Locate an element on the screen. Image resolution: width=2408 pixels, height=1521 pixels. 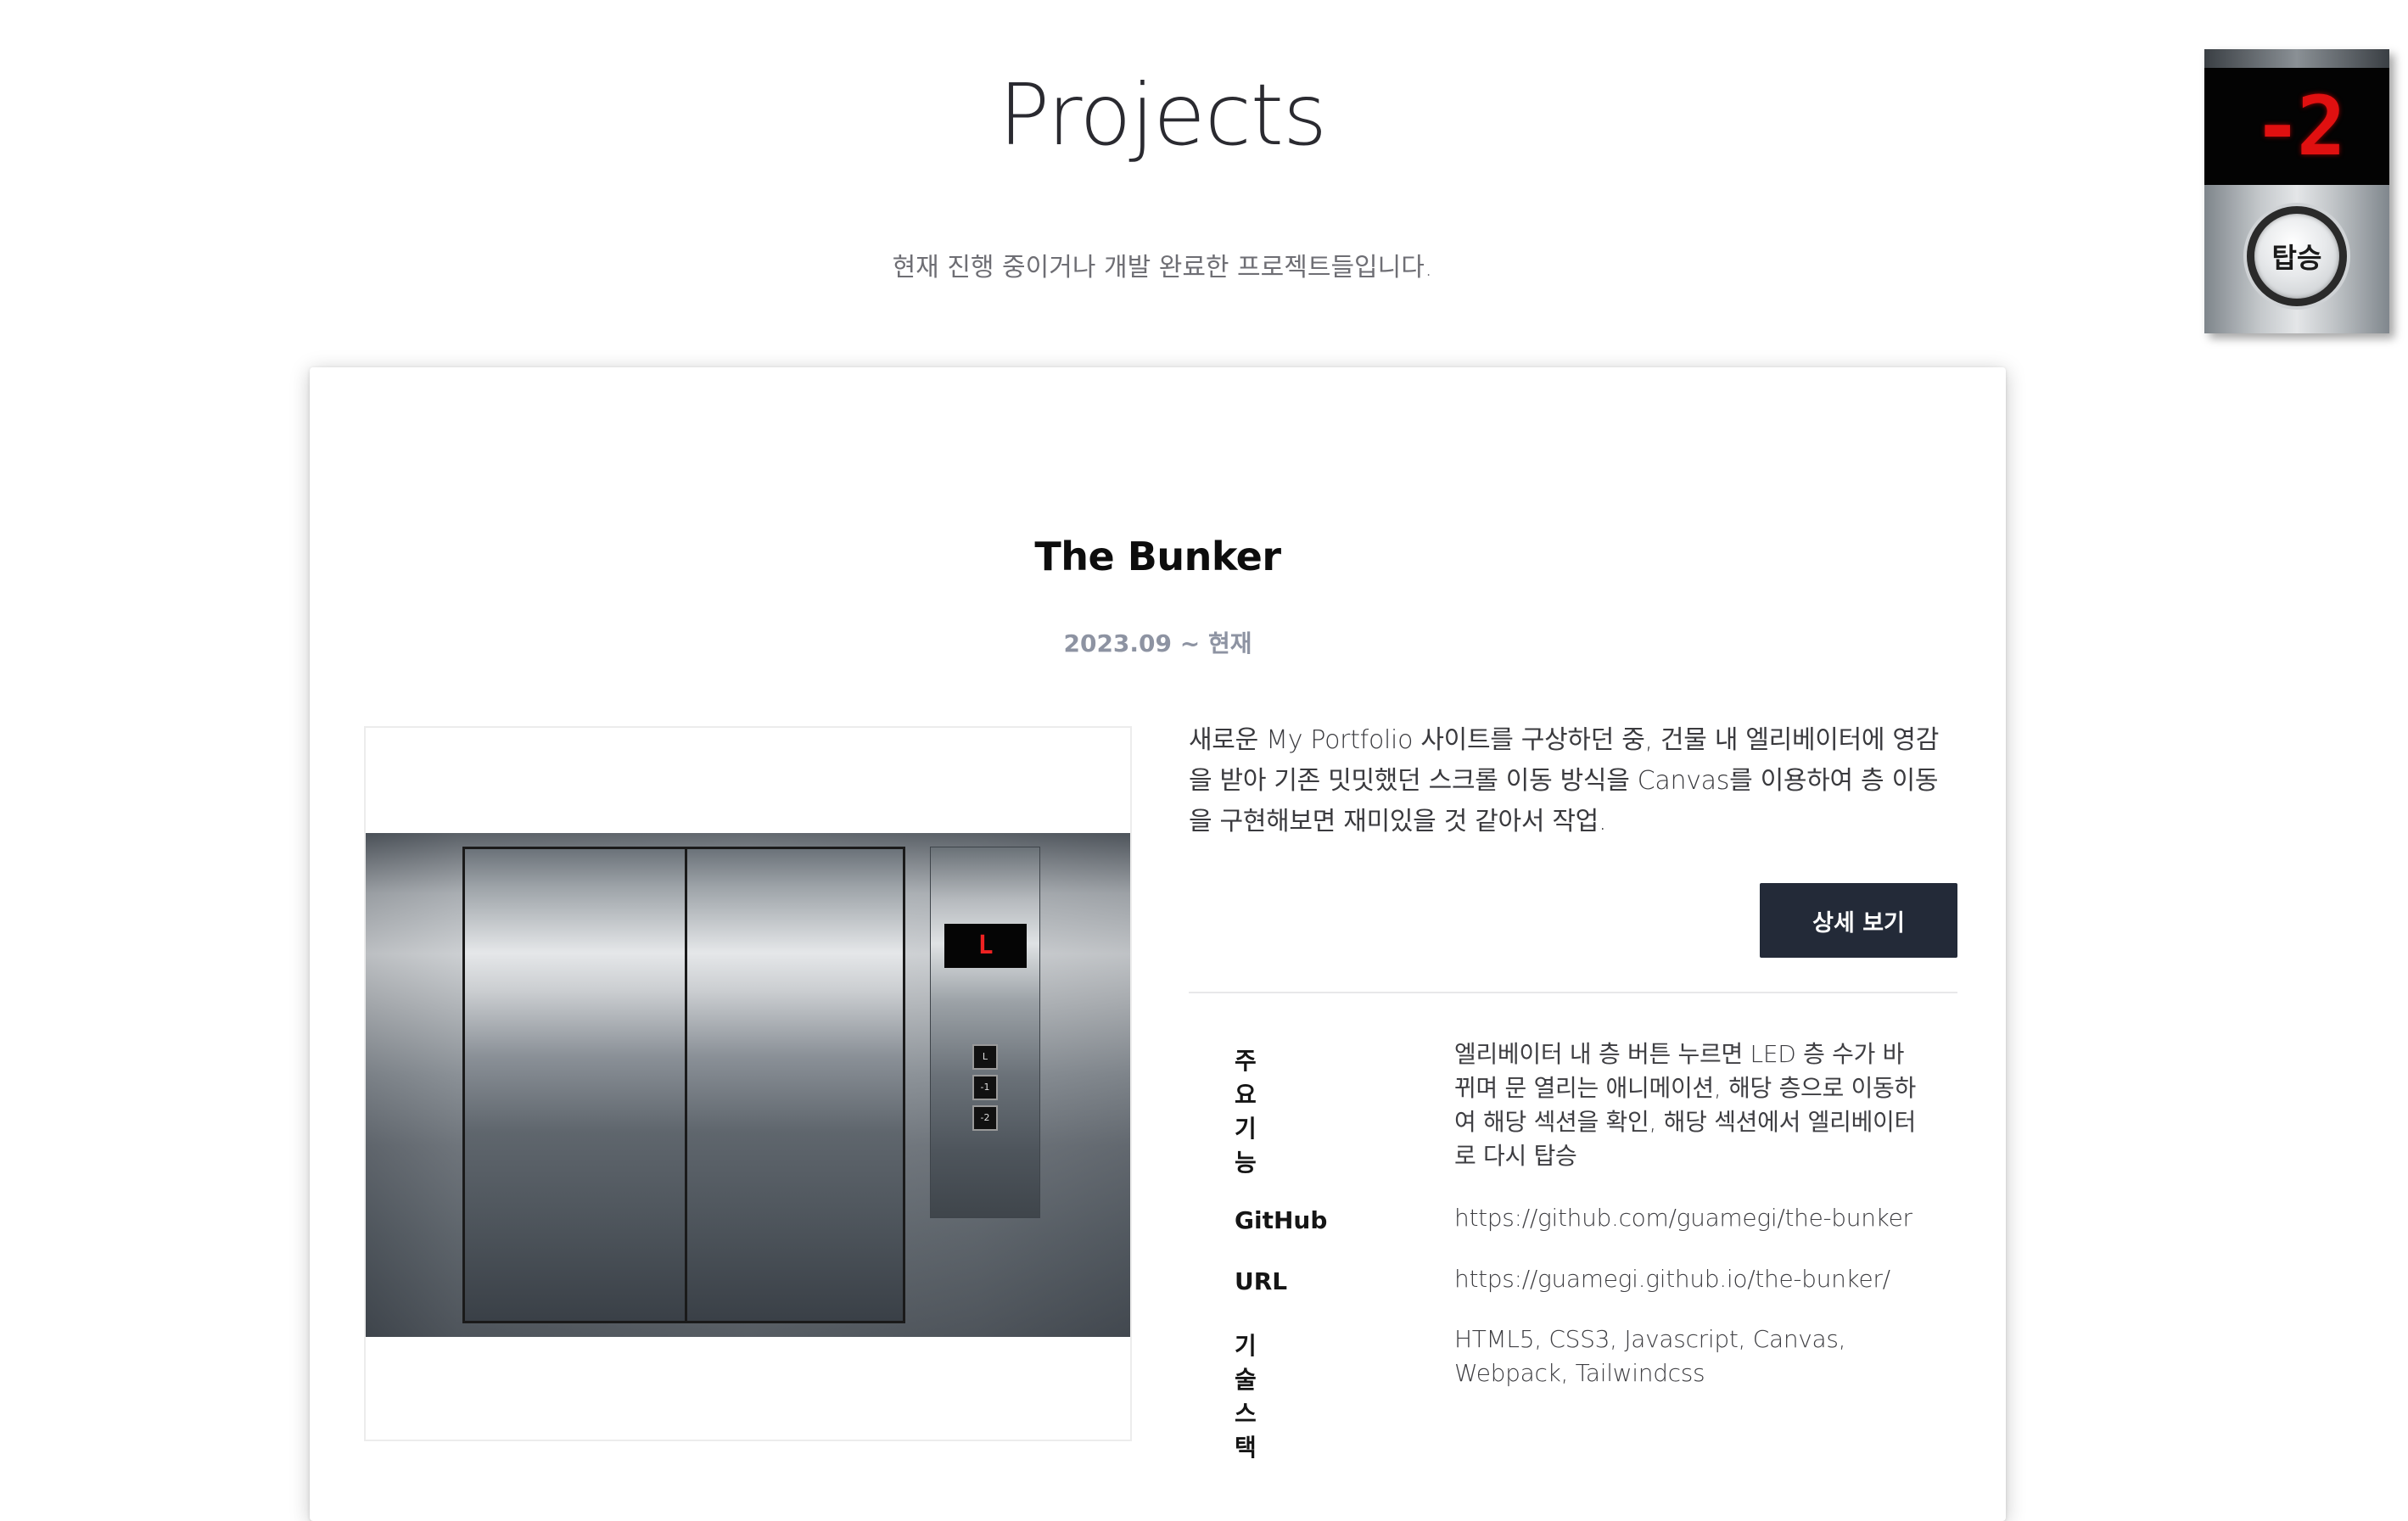
page-title: Projects is located at coordinates (1162, 115).